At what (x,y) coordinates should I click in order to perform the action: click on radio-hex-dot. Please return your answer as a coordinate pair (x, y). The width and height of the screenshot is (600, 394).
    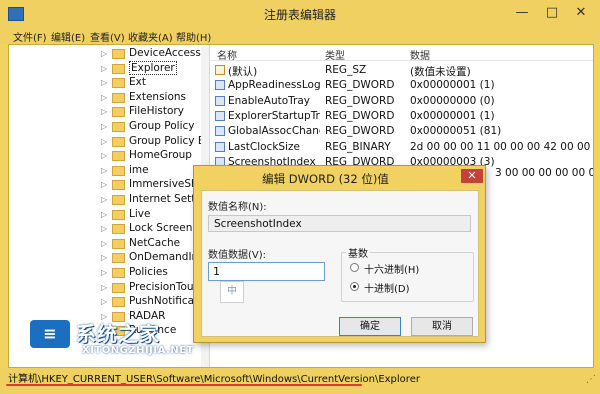
    Looking at the image, I should click on (354, 267).